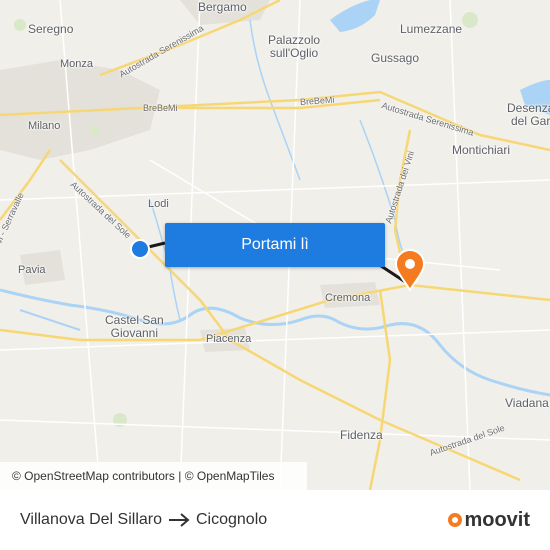  I want to click on footer: Villanova Del Sillaro Cicognolo moovit, so click(275, 520).